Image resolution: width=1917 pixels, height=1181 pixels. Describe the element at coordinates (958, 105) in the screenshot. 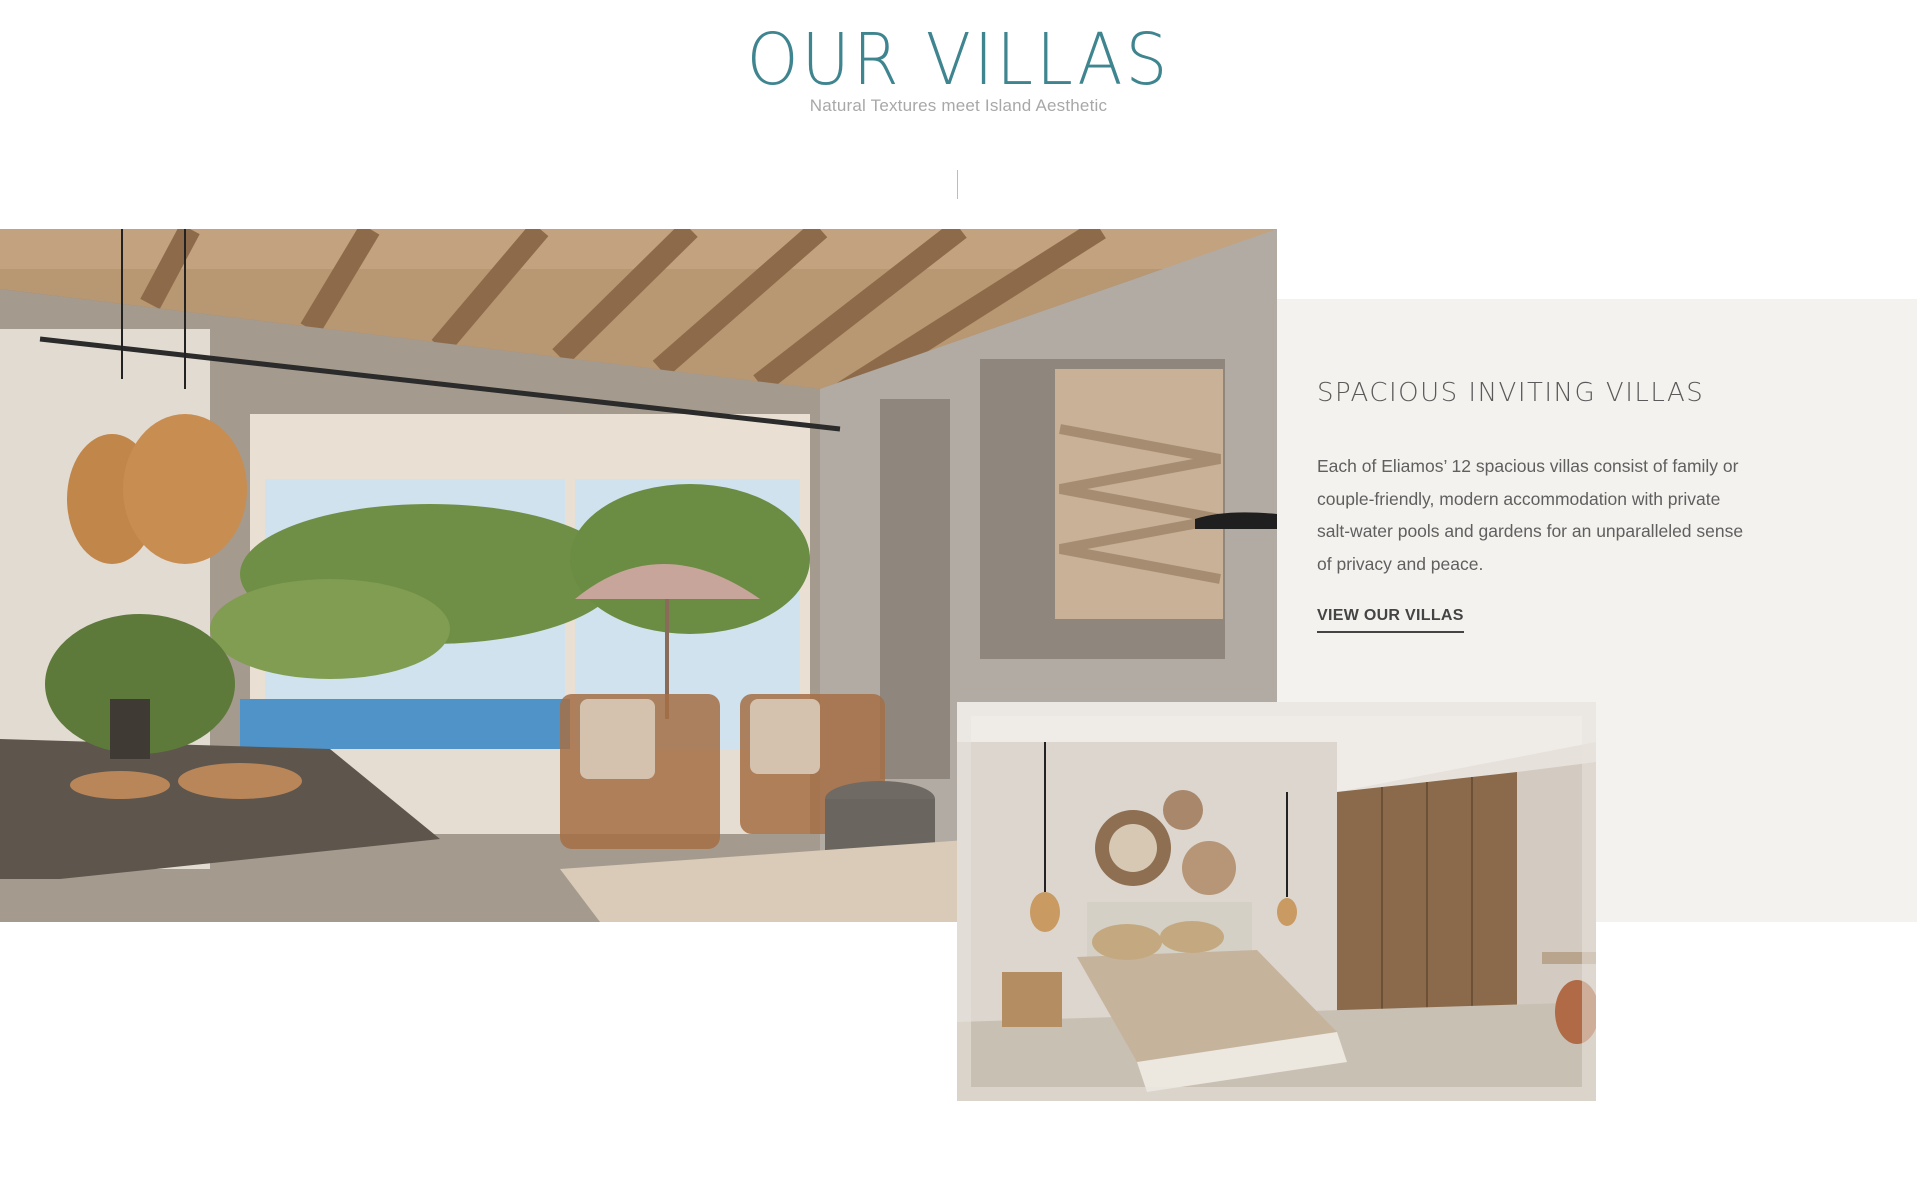

I see `page-subtitle: Natural Textures meet Island Aesthetic` at that location.